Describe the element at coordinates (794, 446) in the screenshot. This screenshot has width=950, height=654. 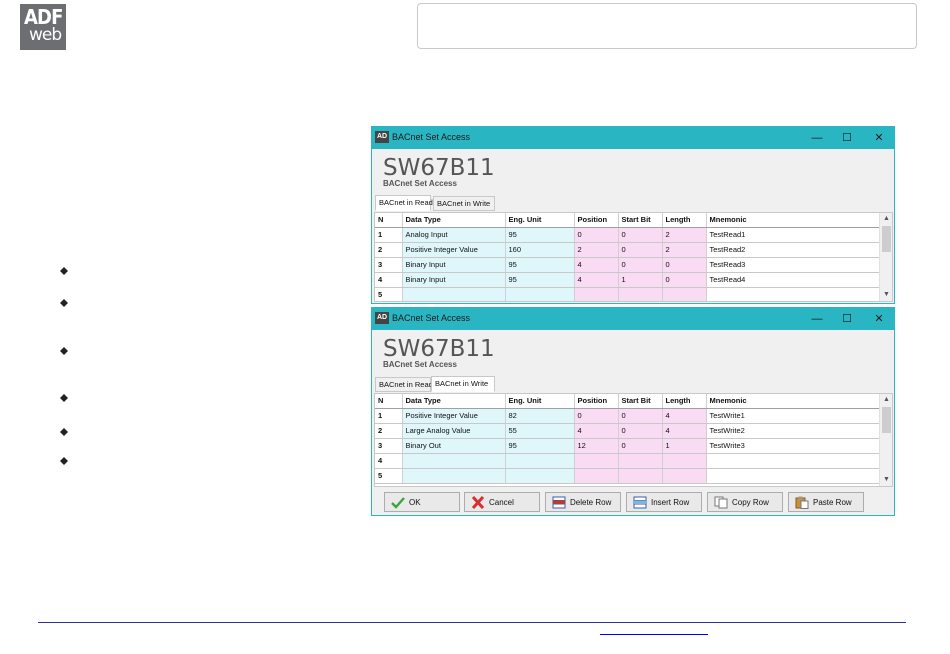
I see `mnemonic-cell: TestWrite3` at that location.